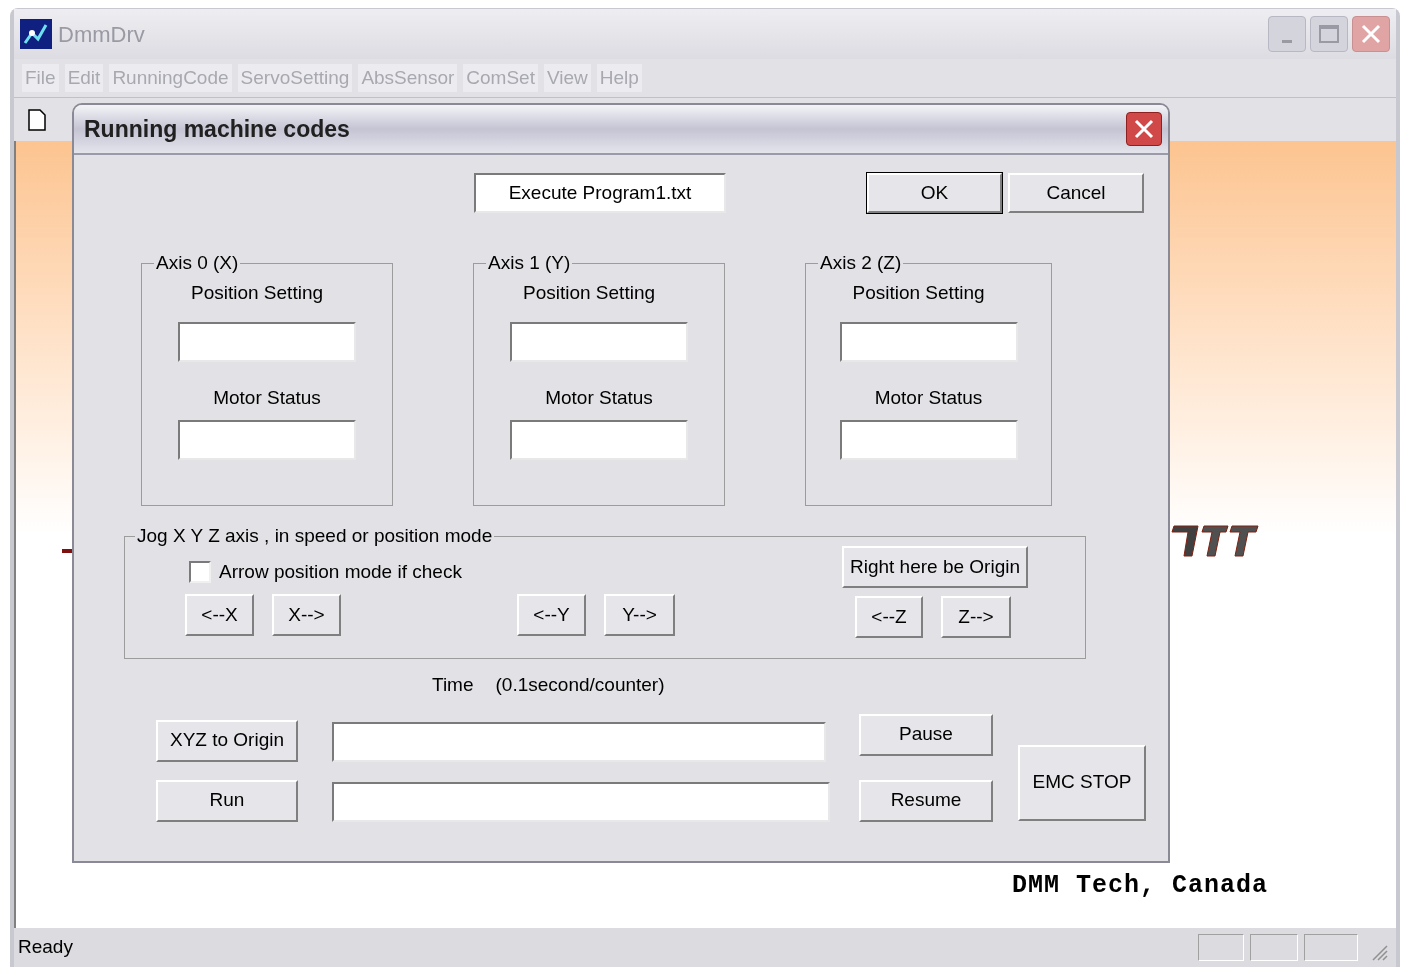 This screenshot has width=1406, height=967. Describe the element at coordinates (1082, 782) in the screenshot. I see `emc-stop-button: EMC STOP` at that location.